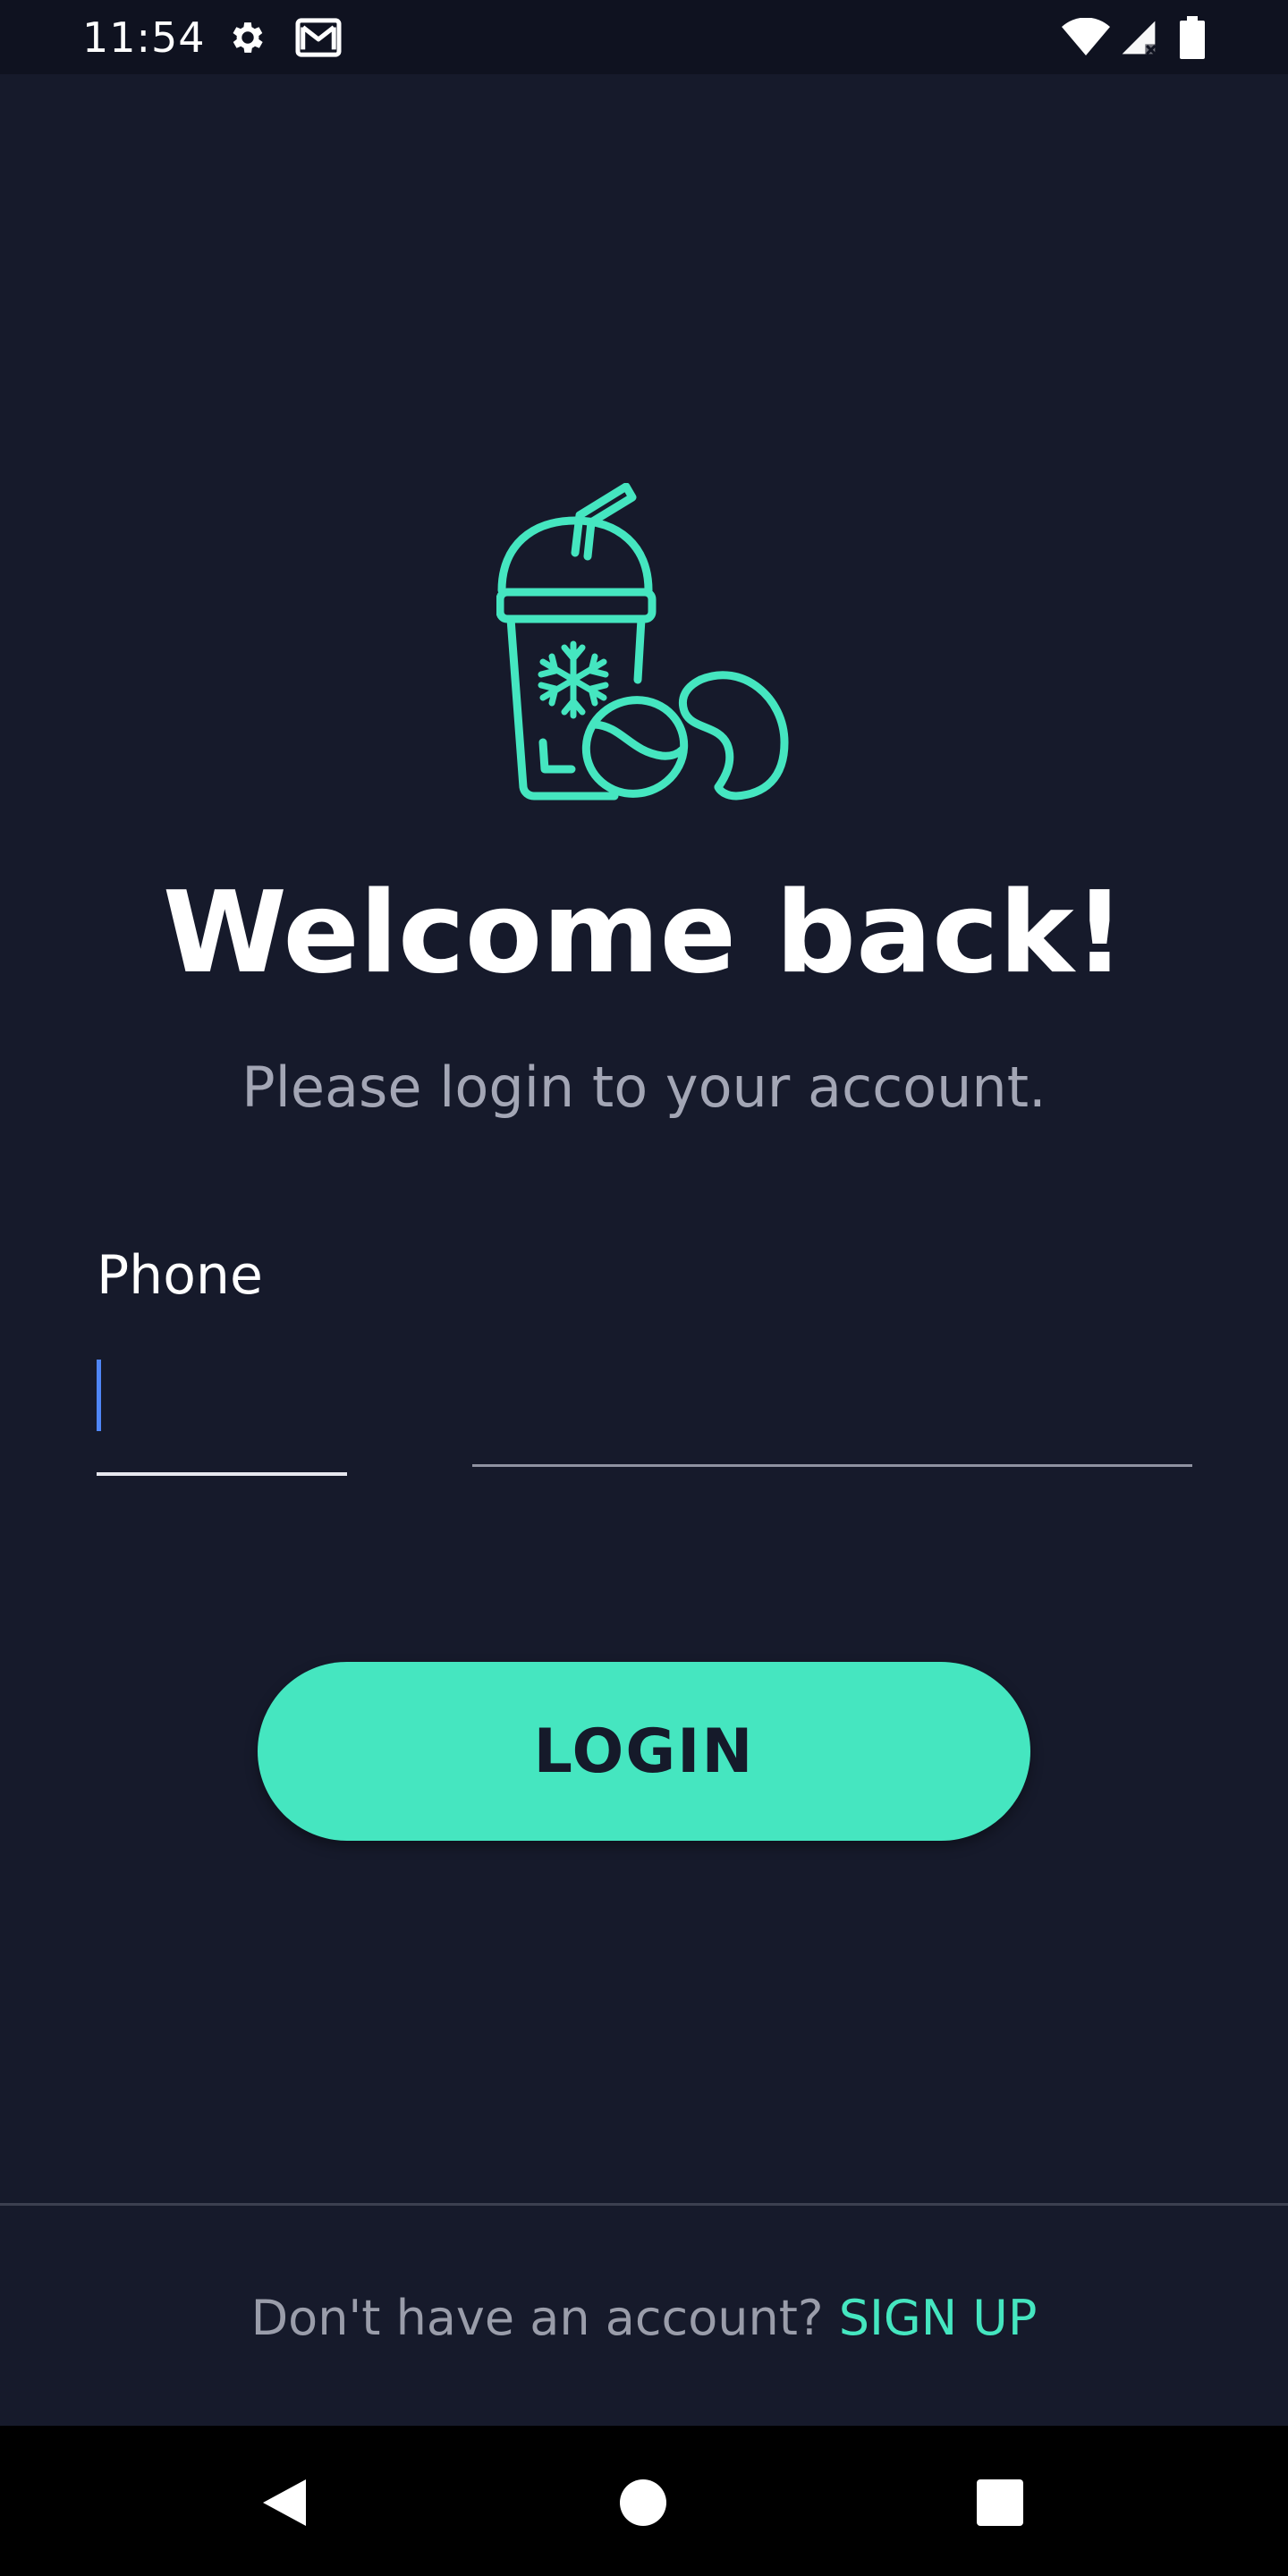 This screenshot has height=2576, width=1288. Describe the element at coordinates (644, 932) in the screenshot. I see `welcome-title: Welcome back!` at that location.